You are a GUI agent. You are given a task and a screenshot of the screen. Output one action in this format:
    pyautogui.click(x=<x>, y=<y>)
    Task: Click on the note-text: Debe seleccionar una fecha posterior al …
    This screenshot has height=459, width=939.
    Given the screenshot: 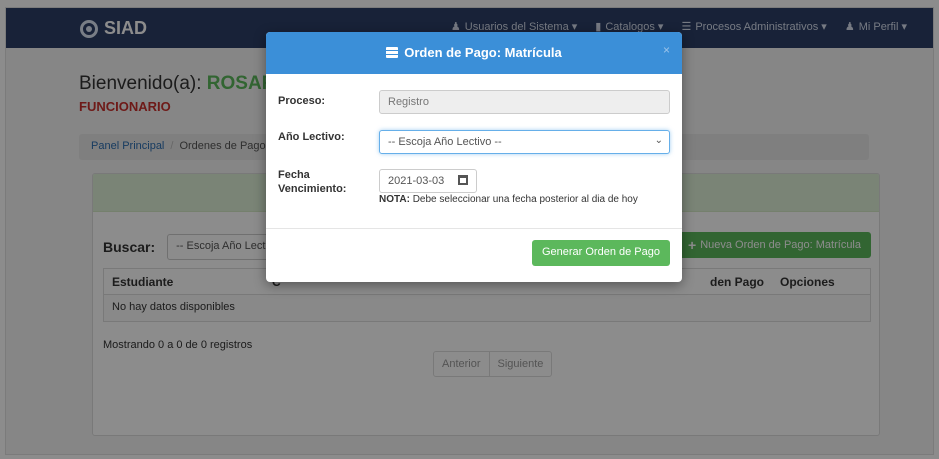 What is the action you would take?
    pyautogui.click(x=523, y=199)
    